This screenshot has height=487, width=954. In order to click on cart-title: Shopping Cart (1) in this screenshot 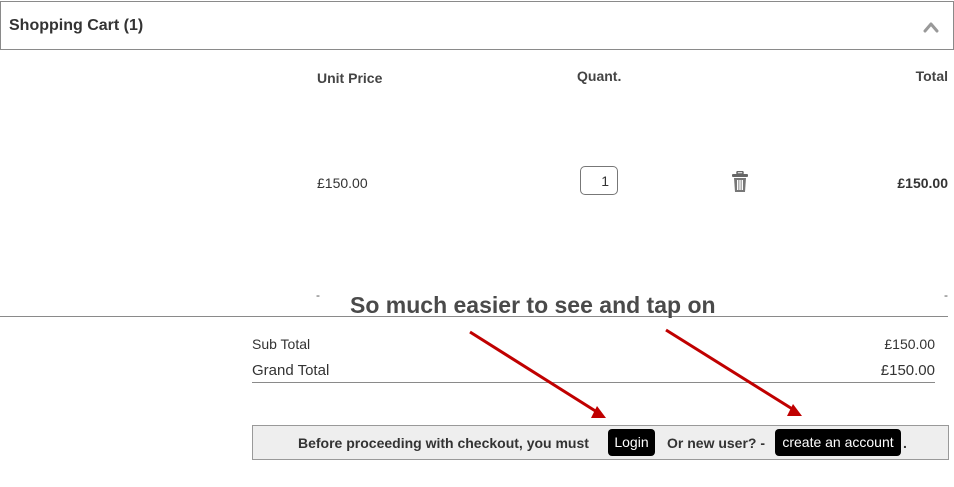, I will do `click(76, 25)`.